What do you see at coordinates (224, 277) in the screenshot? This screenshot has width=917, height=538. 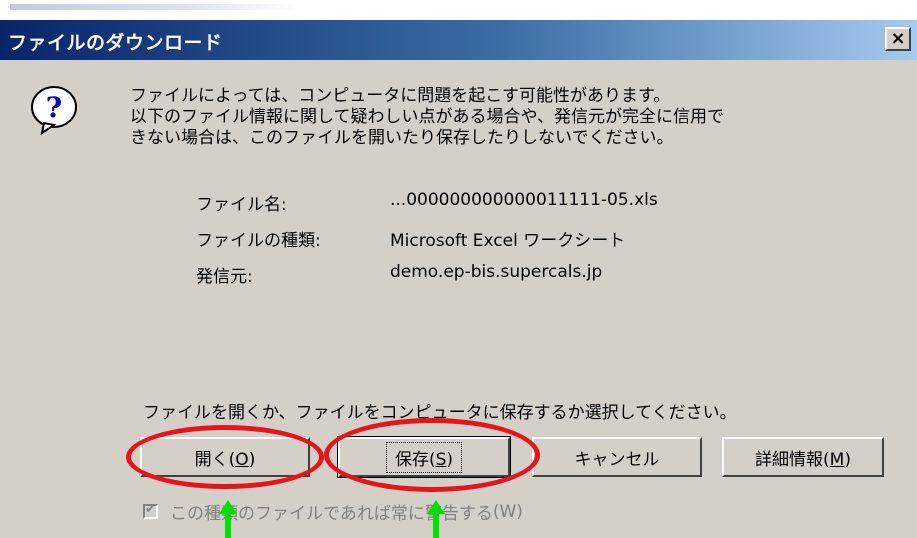 I see `source-label: 発信元:` at bounding box center [224, 277].